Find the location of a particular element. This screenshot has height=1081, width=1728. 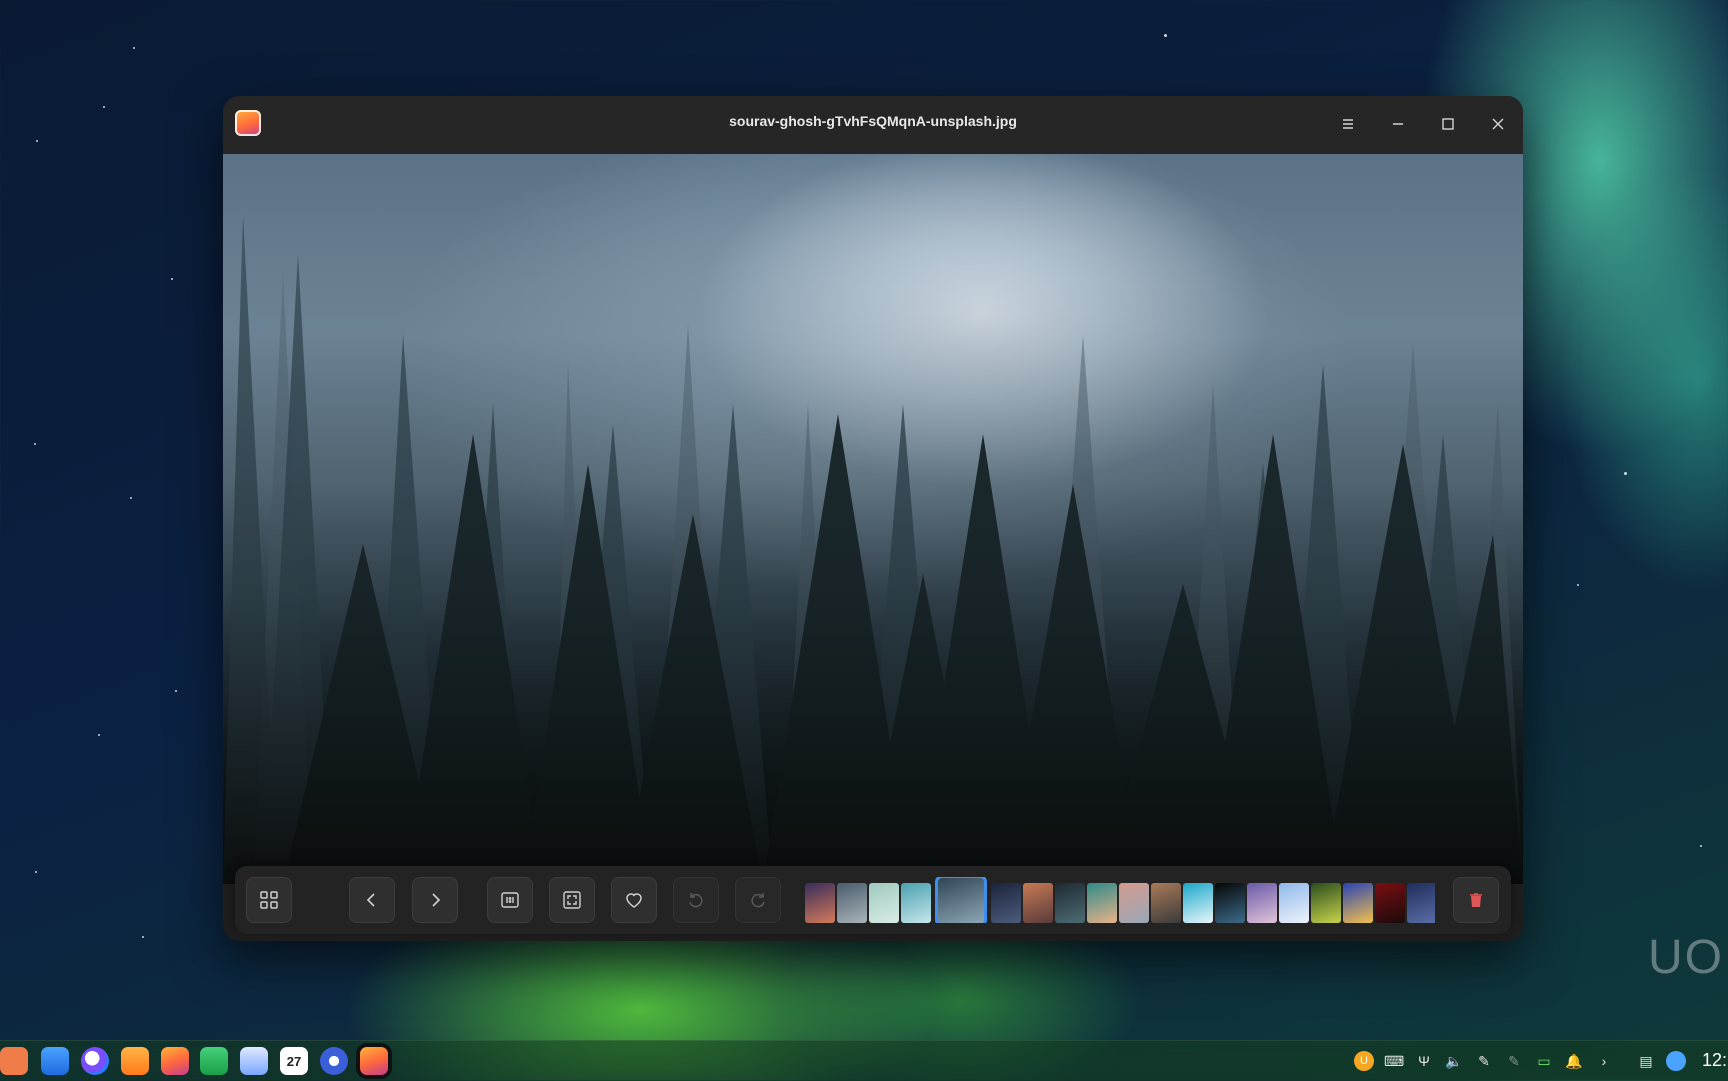

keyboard-icon: ⌨ is located at coordinates (1394, 1061).